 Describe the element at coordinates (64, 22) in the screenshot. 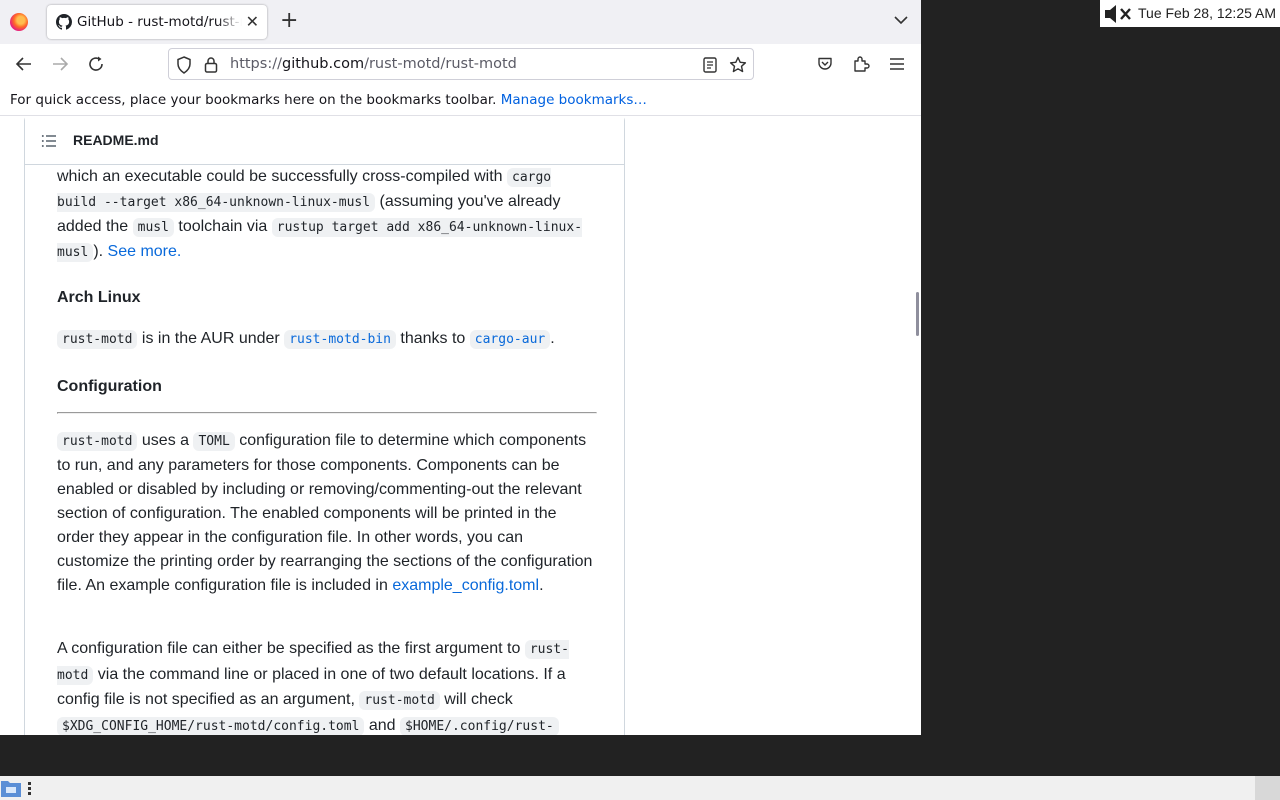

I see `github-icon` at that location.